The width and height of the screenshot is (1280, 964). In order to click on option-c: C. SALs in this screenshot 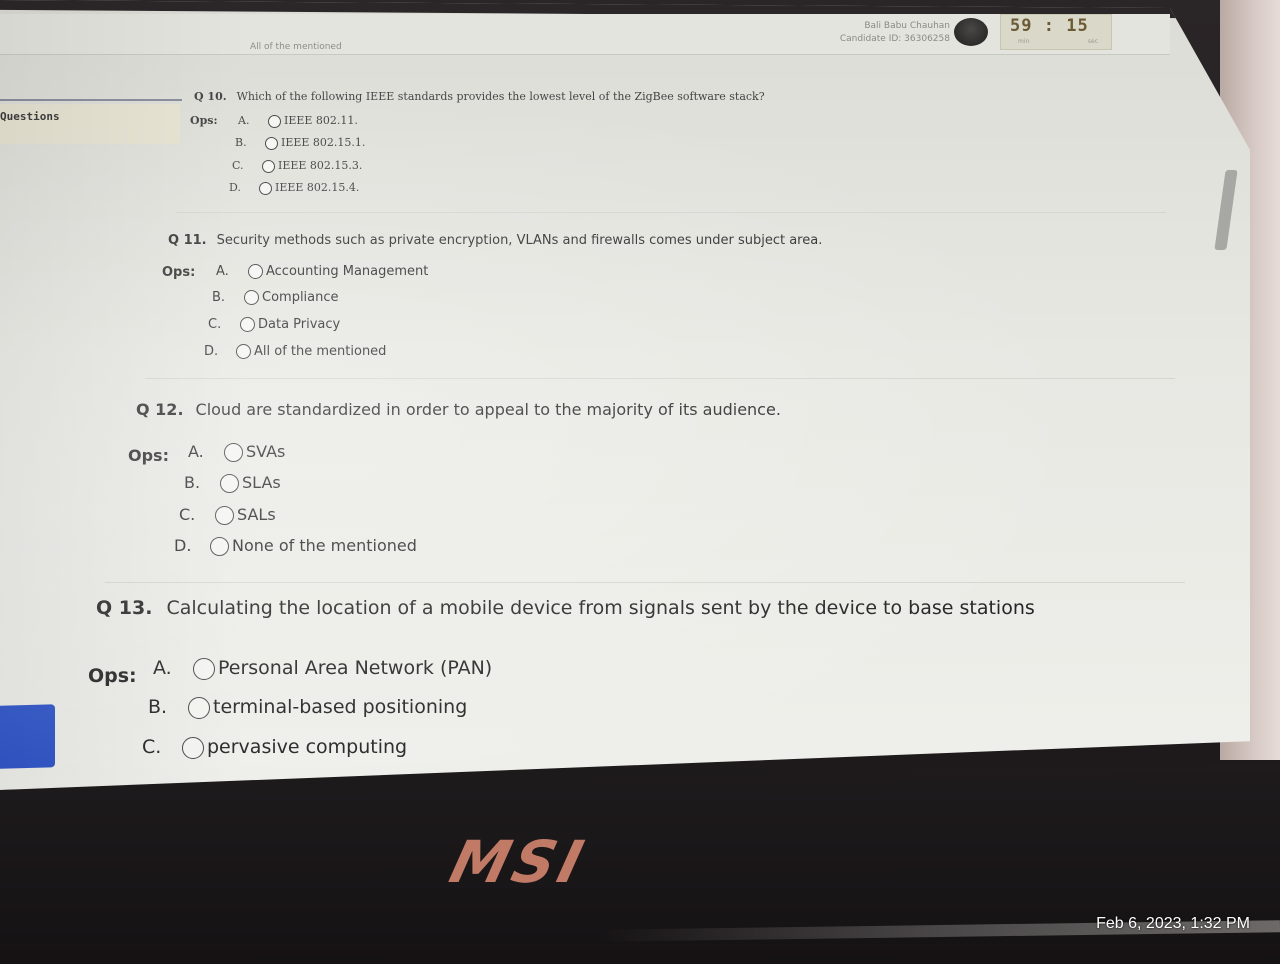, I will do `click(227, 515)`.